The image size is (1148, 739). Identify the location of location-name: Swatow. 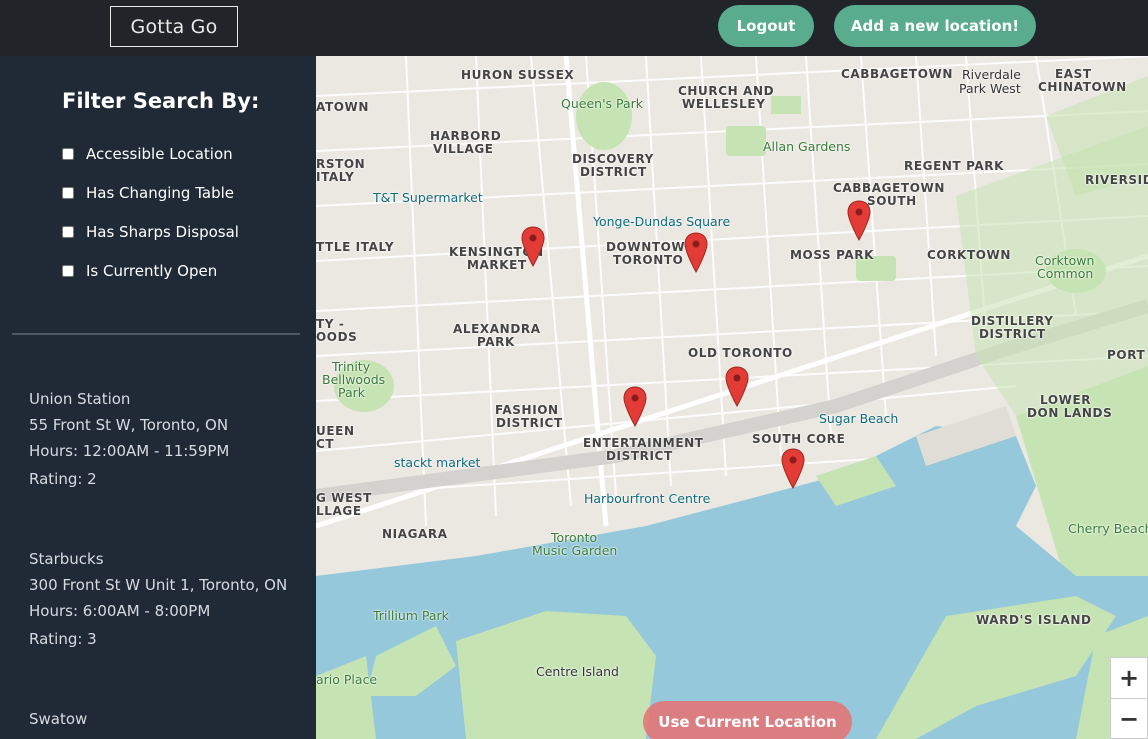
(58, 719).